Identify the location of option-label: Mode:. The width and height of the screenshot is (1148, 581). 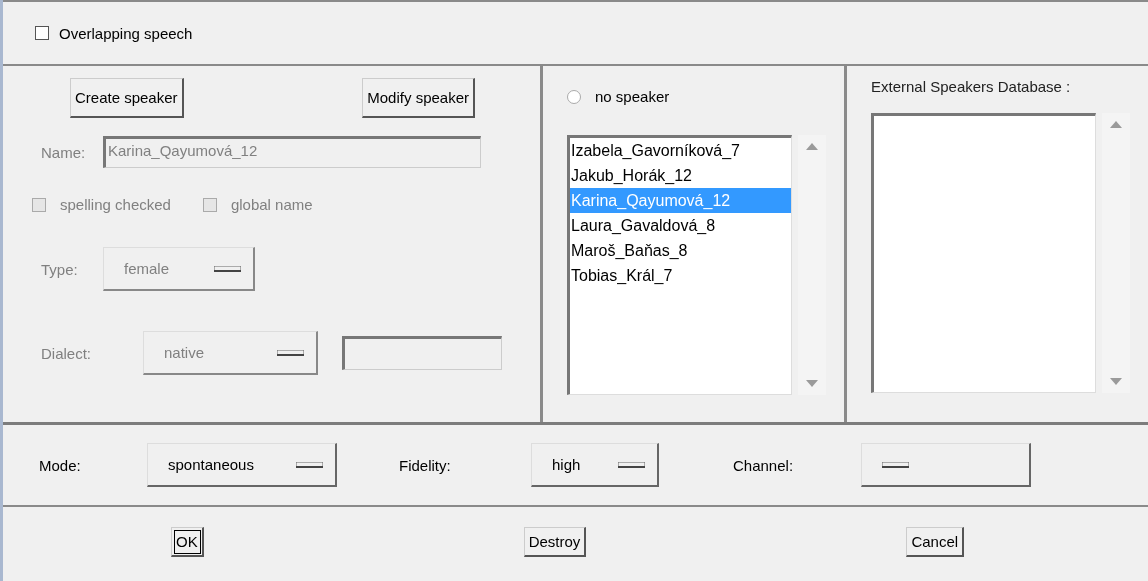
(60, 465).